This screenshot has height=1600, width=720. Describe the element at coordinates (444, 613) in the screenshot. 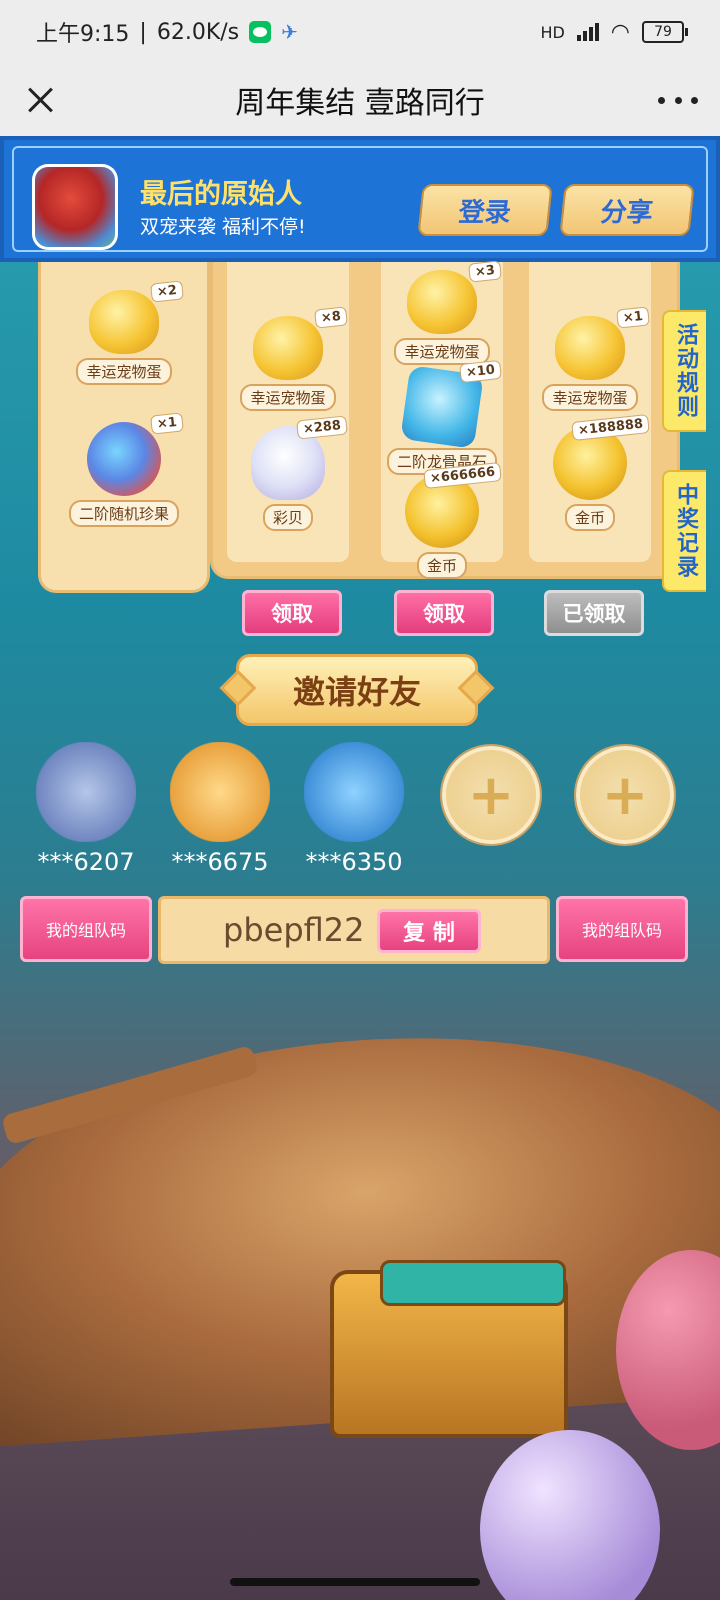

I see `claim-button-2: 领取` at that location.